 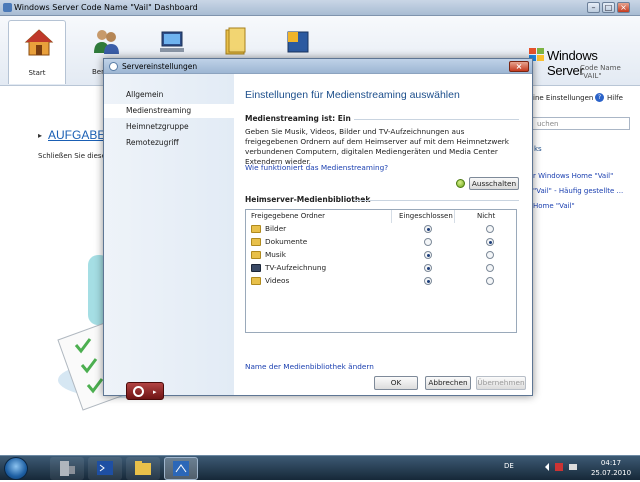 I want to click on table-row: Videos, so click(x=381, y=281).